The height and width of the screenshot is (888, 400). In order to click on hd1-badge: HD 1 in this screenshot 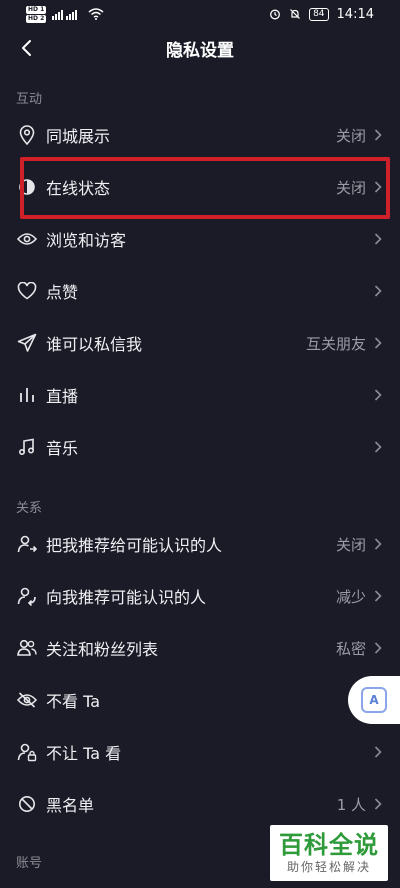, I will do `click(36, 9)`.